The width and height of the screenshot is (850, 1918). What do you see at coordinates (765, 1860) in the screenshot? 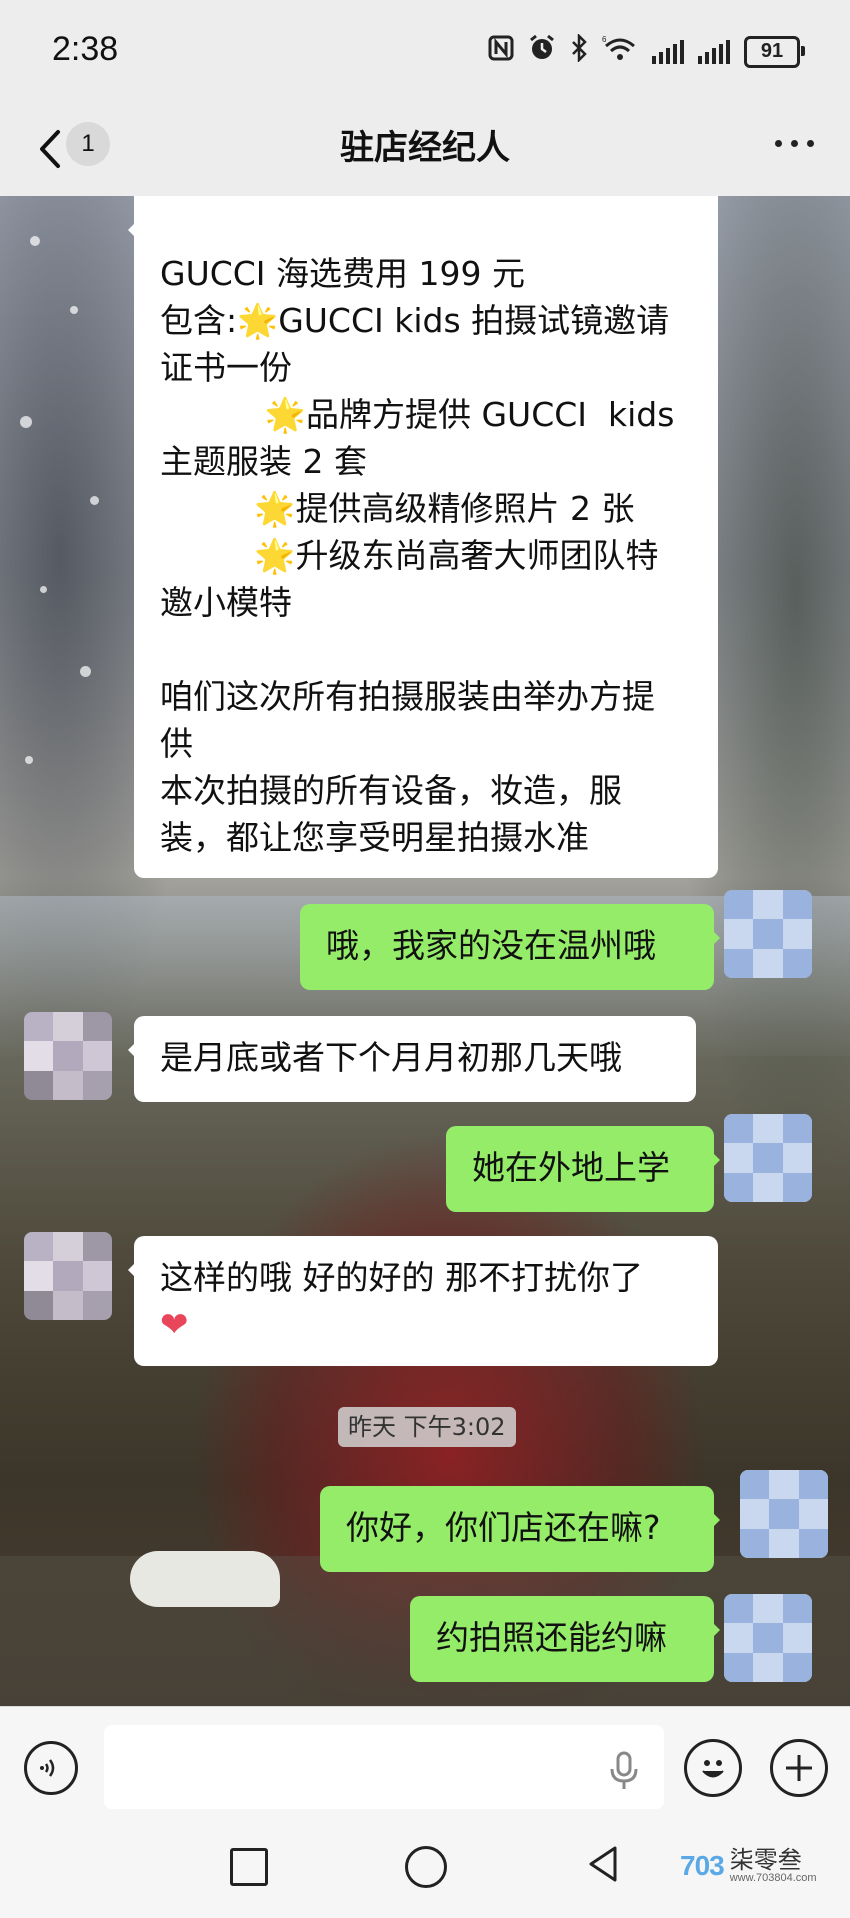
I see `watermark-text: 柒零叁` at bounding box center [765, 1860].